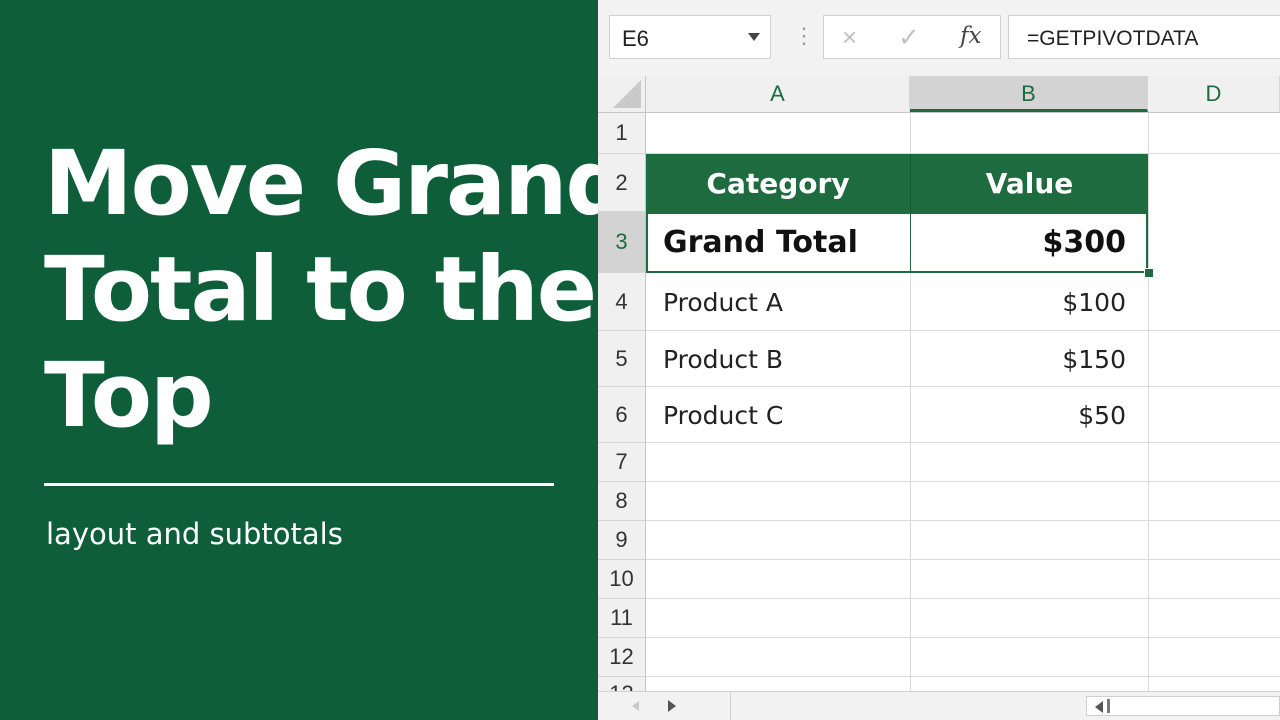 This screenshot has width=1280, height=720. I want to click on table-row-label: Product B, so click(778, 359).